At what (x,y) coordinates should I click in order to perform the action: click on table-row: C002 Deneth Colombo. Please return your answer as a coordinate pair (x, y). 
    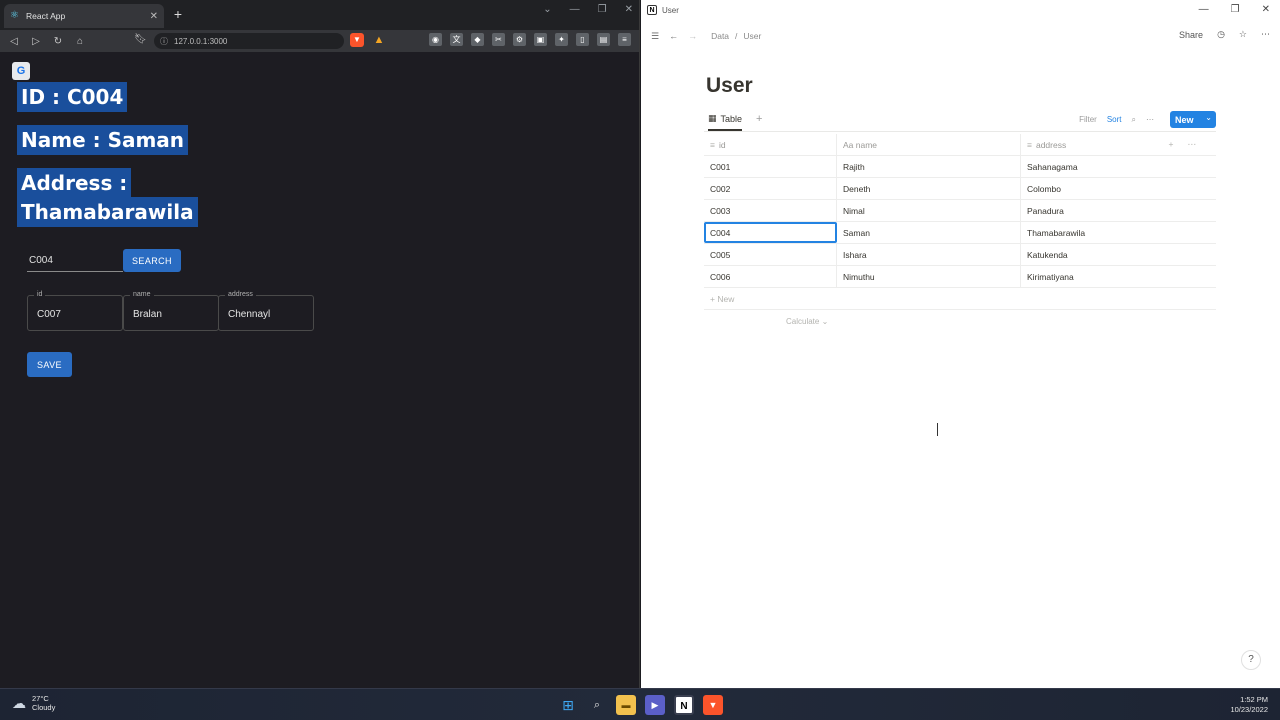
    Looking at the image, I should click on (960, 189).